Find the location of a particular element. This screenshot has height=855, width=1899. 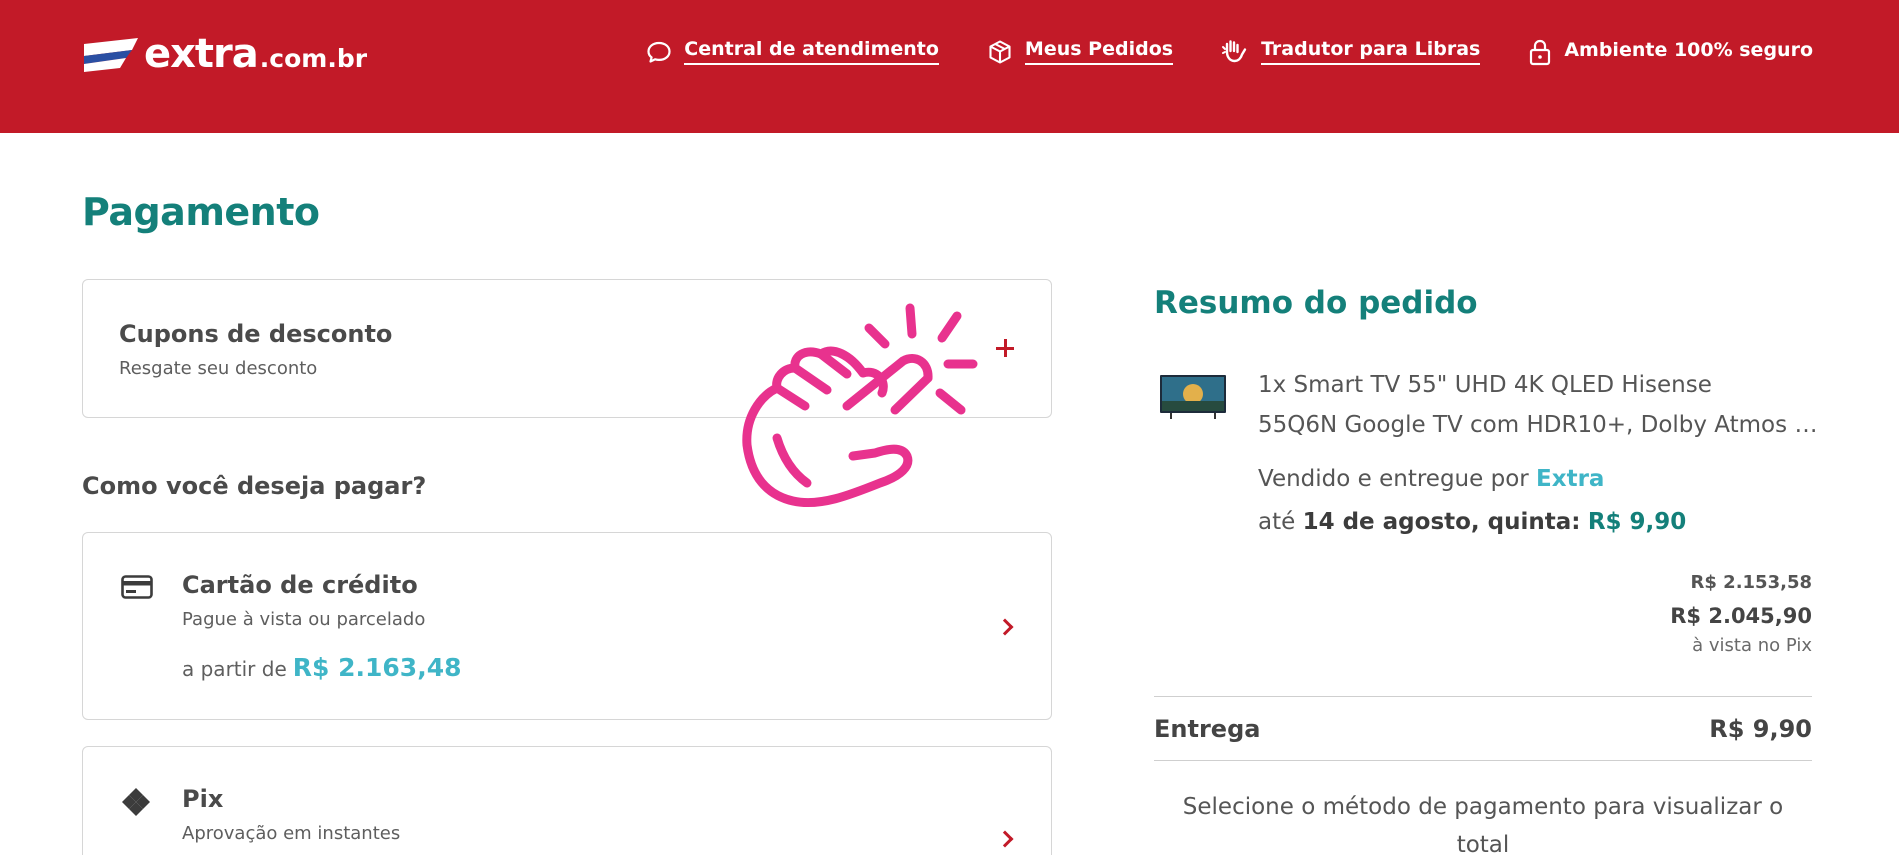

nav-my-orders-label: Meus Pedidos is located at coordinates (1099, 52).